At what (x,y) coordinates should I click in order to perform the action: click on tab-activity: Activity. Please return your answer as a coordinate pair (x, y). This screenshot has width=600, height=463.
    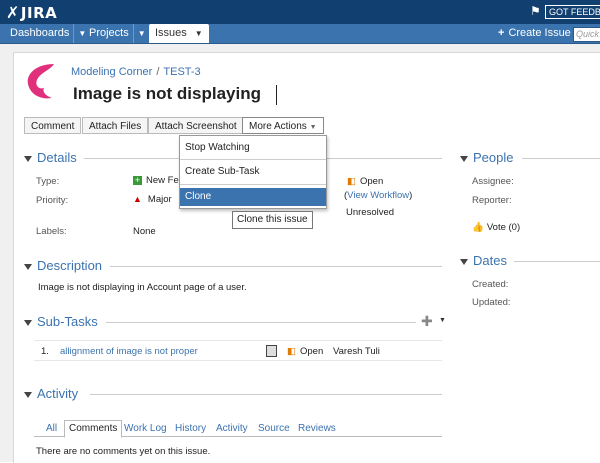
    Looking at the image, I should click on (232, 428).